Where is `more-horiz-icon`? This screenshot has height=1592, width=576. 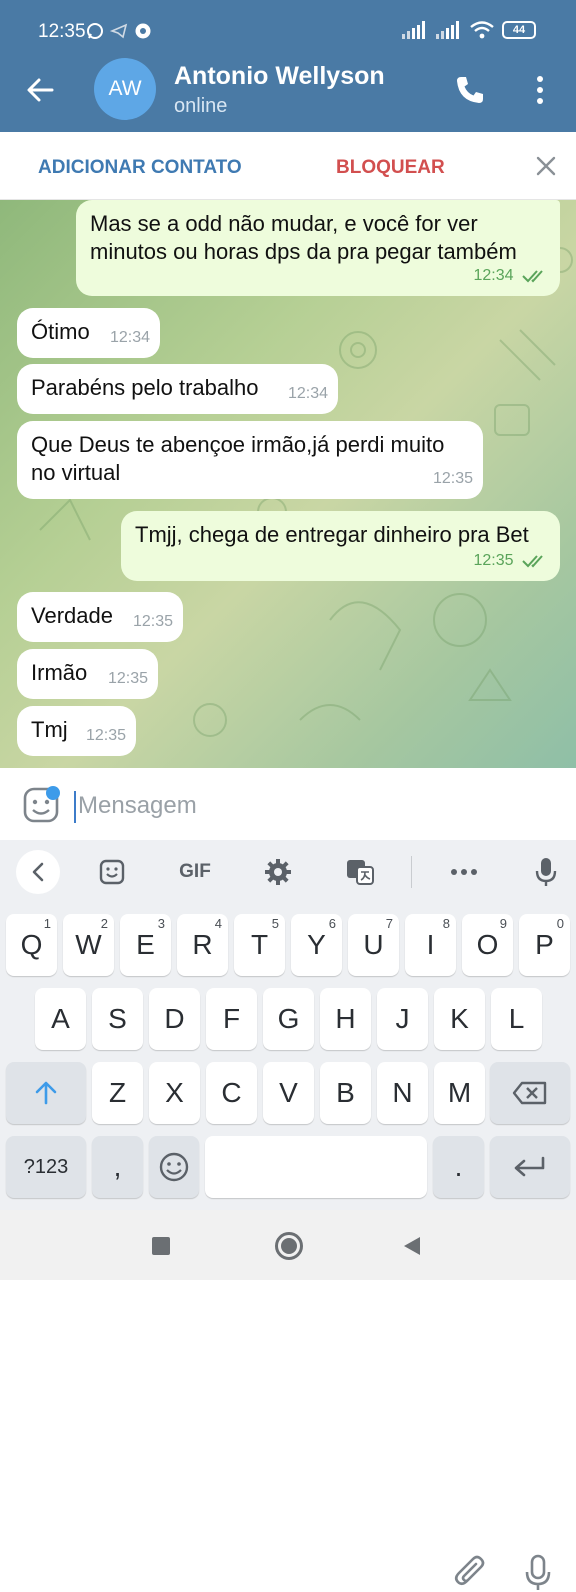 more-horiz-icon is located at coordinates (464, 872).